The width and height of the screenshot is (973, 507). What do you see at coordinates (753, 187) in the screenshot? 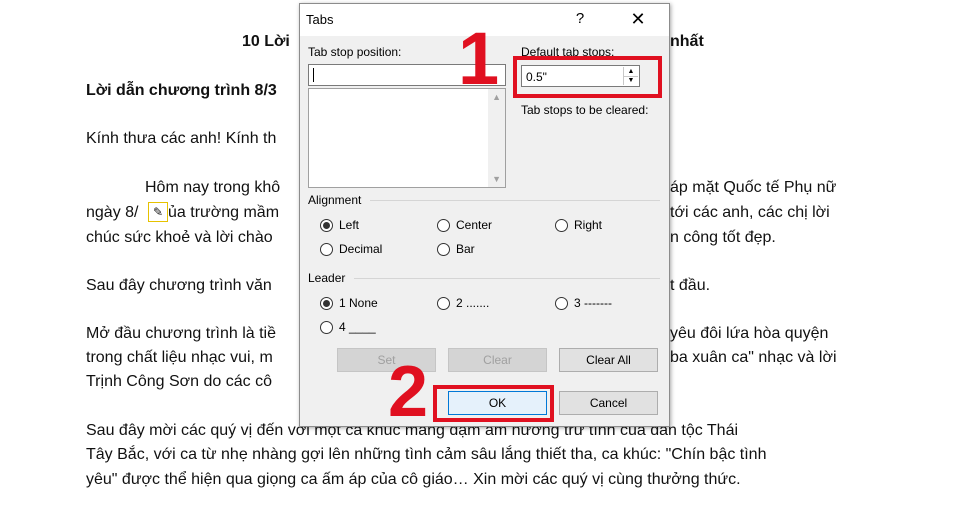
I see `doc-paragraph-line: áp mặt Quốc tế Phụ nữ` at bounding box center [753, 187].